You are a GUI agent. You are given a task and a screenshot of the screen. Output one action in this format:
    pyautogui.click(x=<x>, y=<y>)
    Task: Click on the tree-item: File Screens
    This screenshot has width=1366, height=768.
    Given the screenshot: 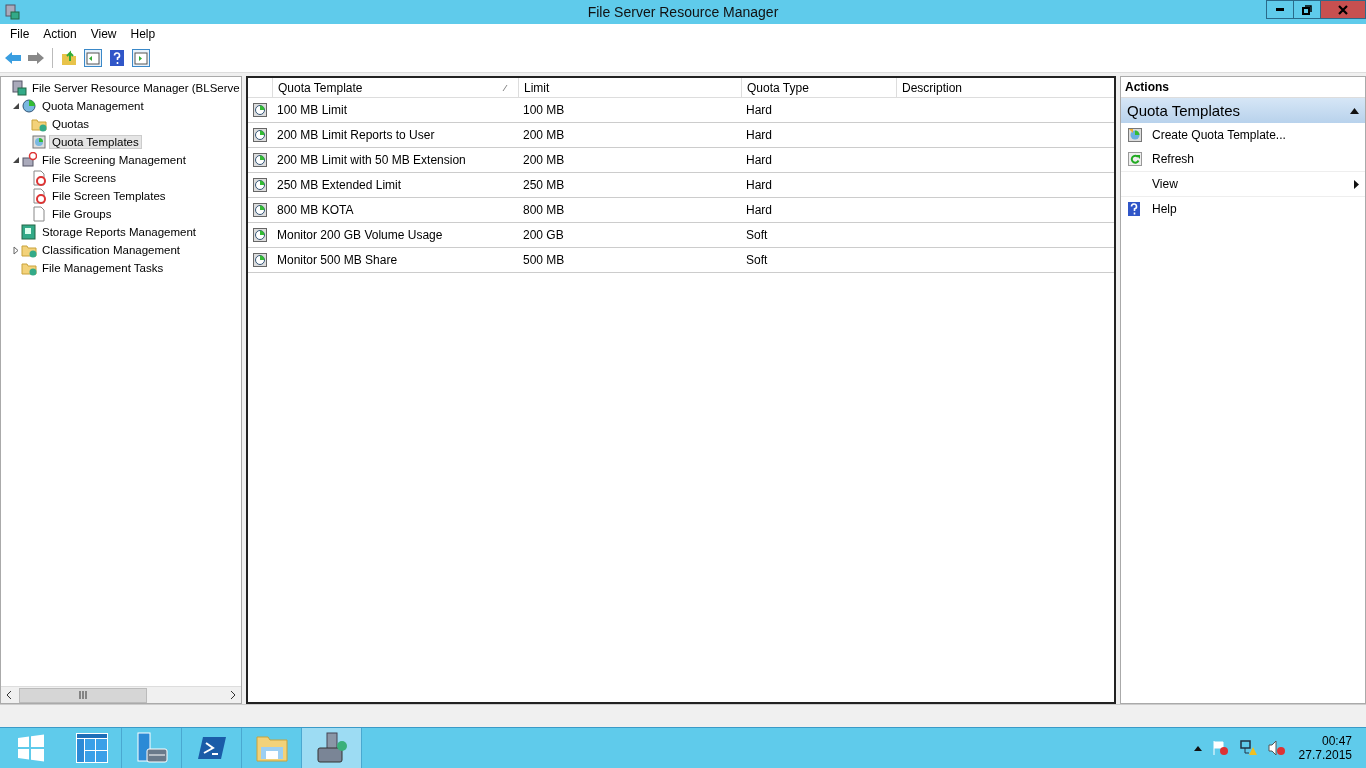 What is the action you would take?
    pyautogui.click(x=84, y=178)
    